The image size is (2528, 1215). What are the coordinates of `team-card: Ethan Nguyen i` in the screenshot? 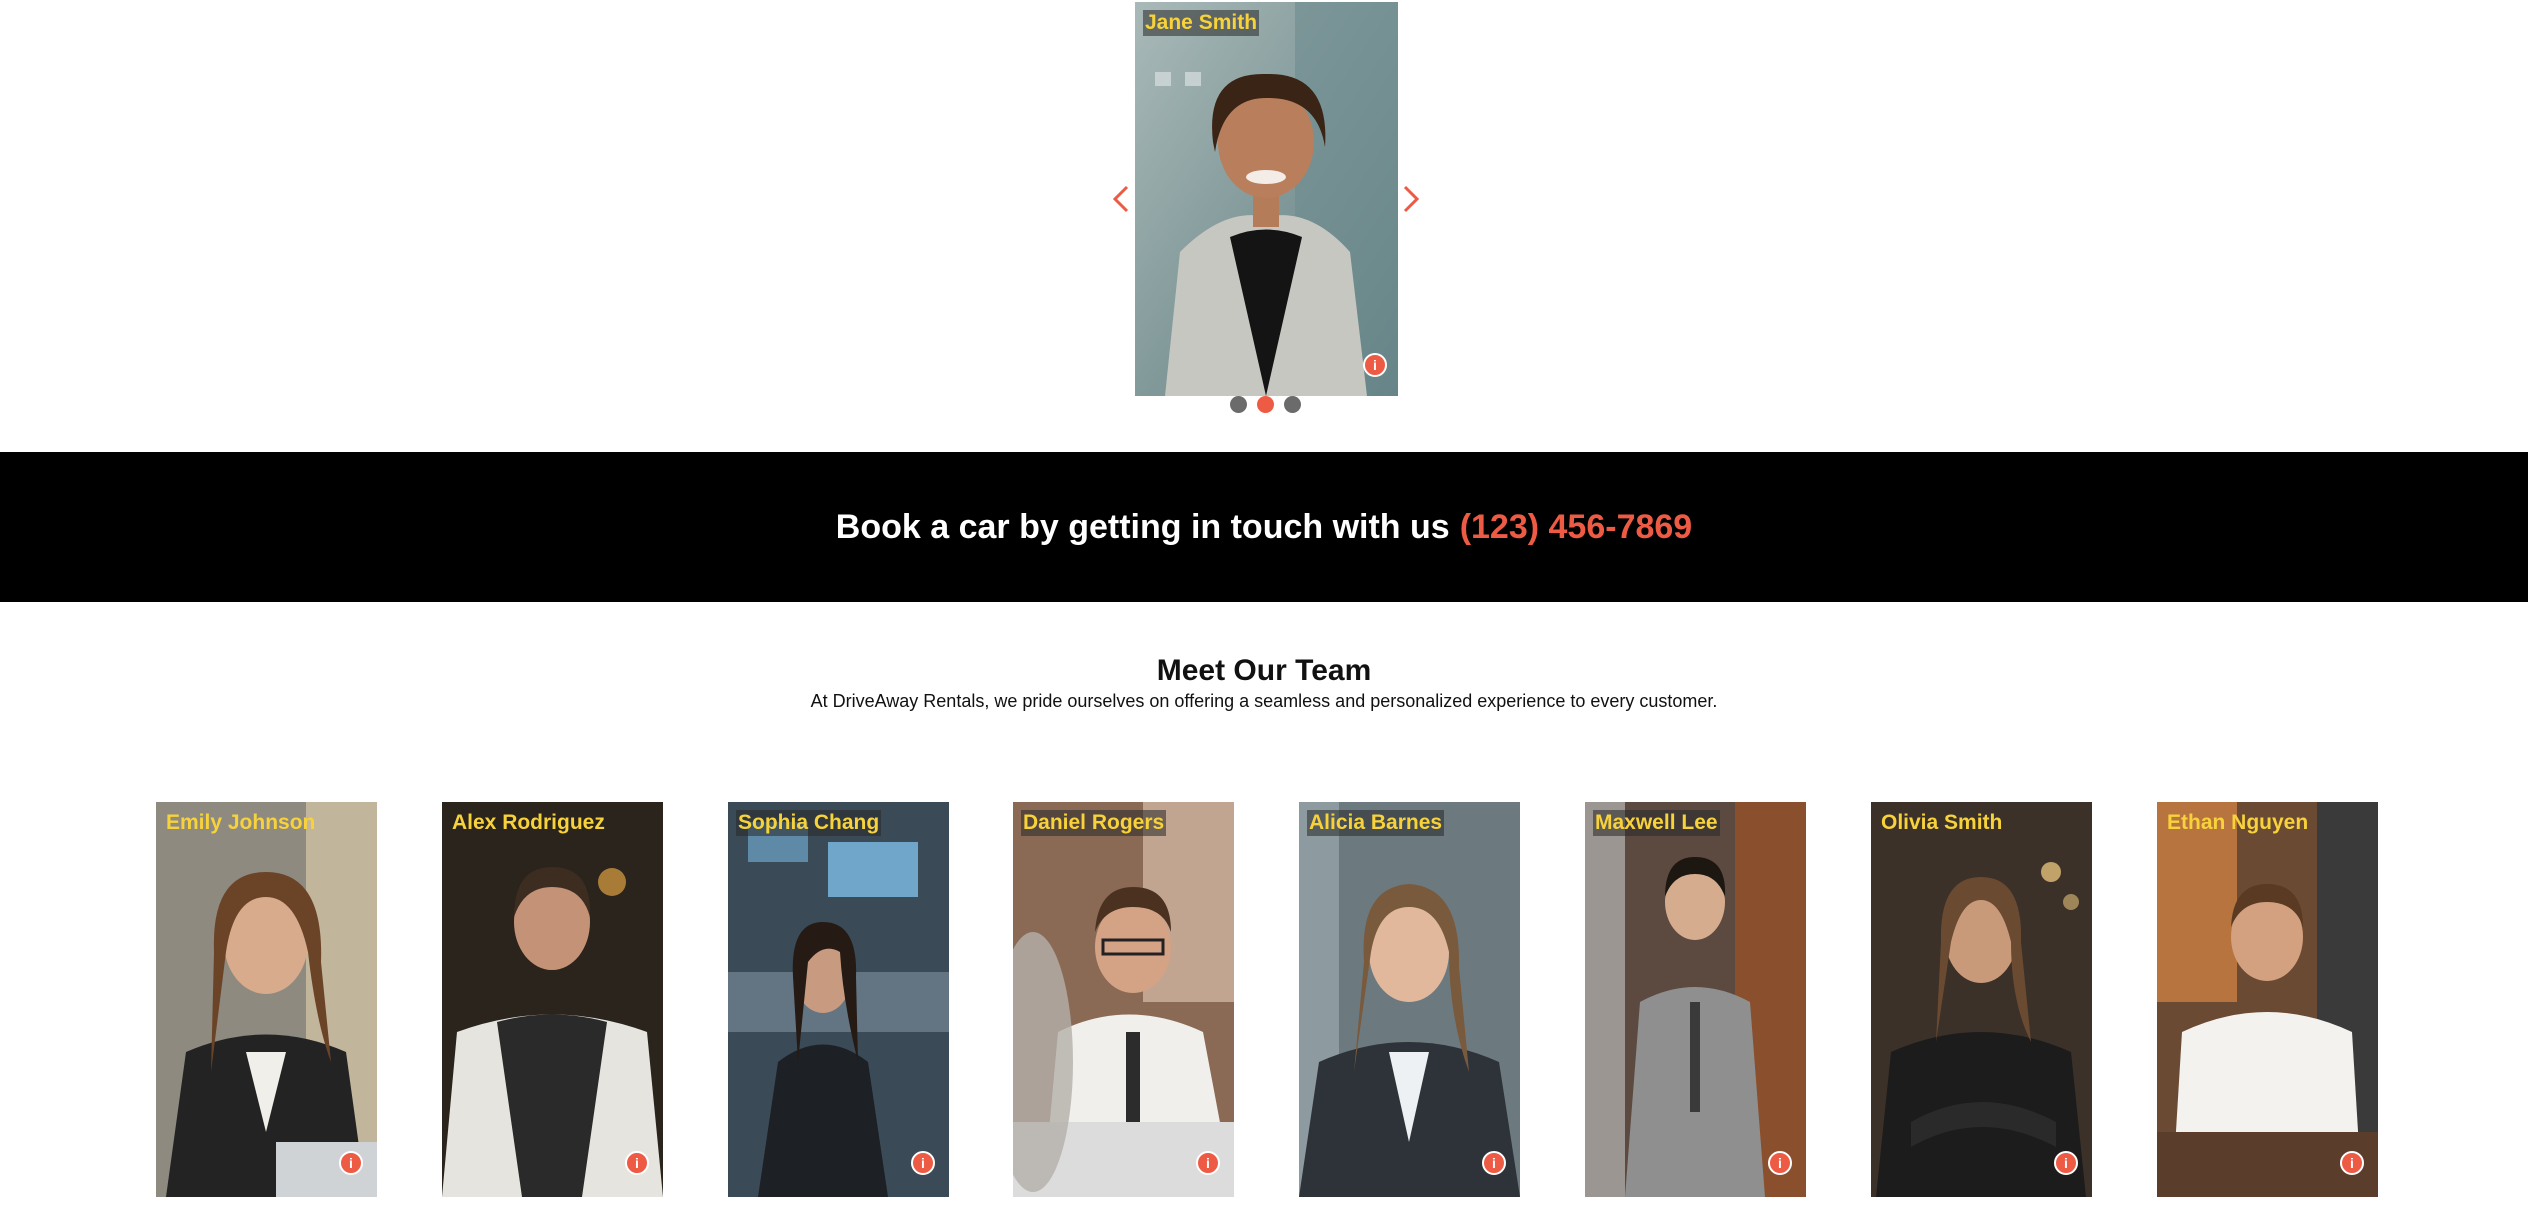 It's located at (2267, 999).